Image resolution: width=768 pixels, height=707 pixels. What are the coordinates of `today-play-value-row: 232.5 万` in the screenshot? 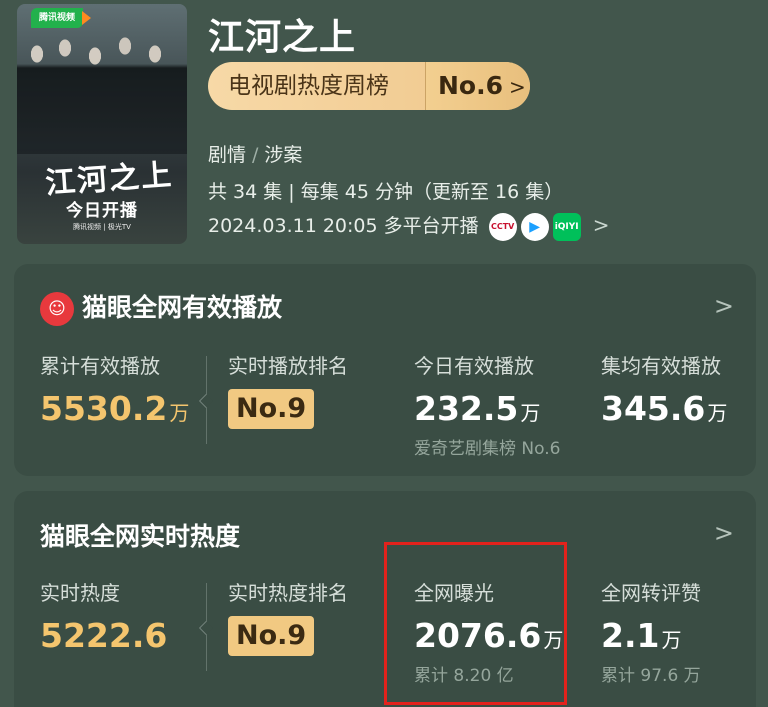 It's located at (487, 408).